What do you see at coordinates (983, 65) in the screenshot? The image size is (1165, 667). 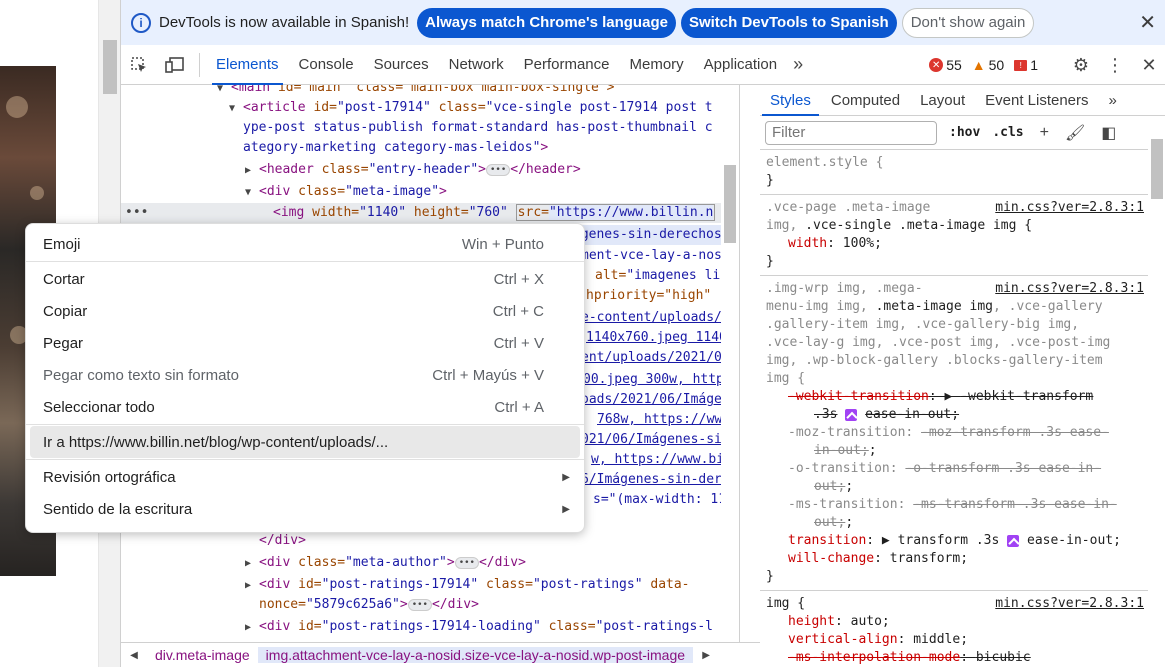 I see `issue-counters: ✕ 55 ▲ 50 ! 1` at bounding box center [983, 65].